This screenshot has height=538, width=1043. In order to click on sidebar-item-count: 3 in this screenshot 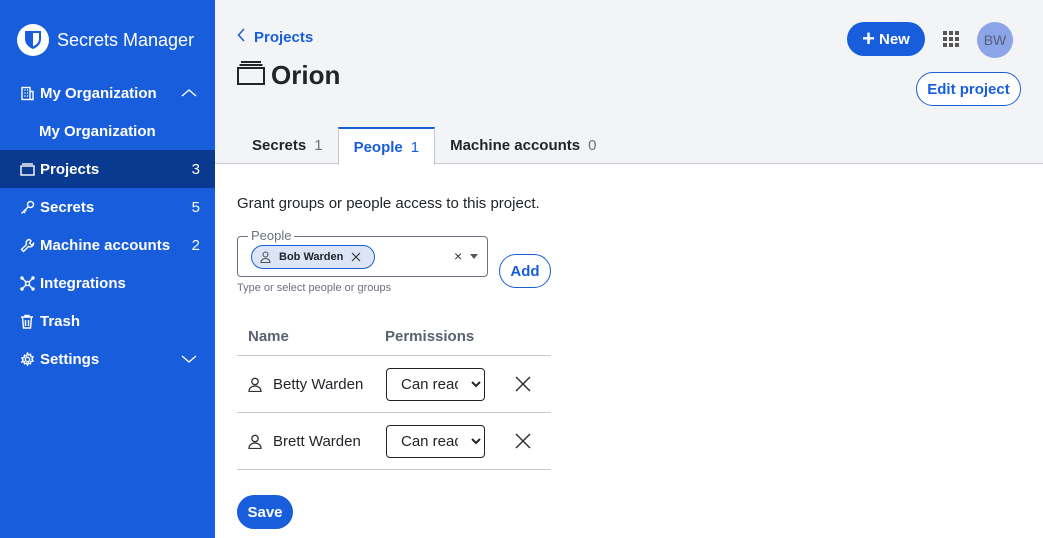, I will do `click(195, 169)`.